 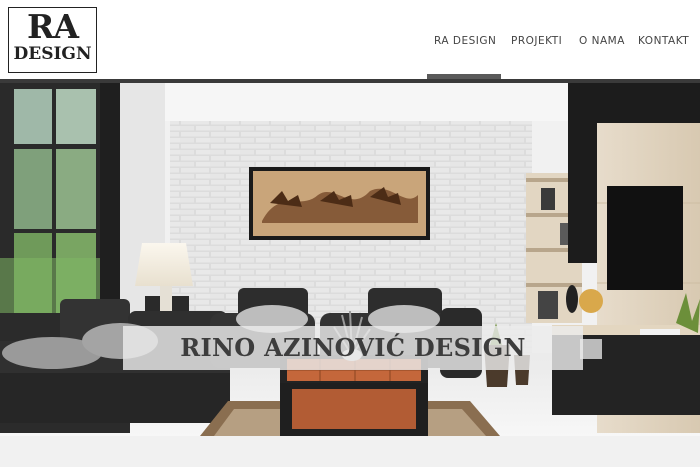 I want to click on nav-item-o-nama: O NAMA, so click(x=602, y=41).